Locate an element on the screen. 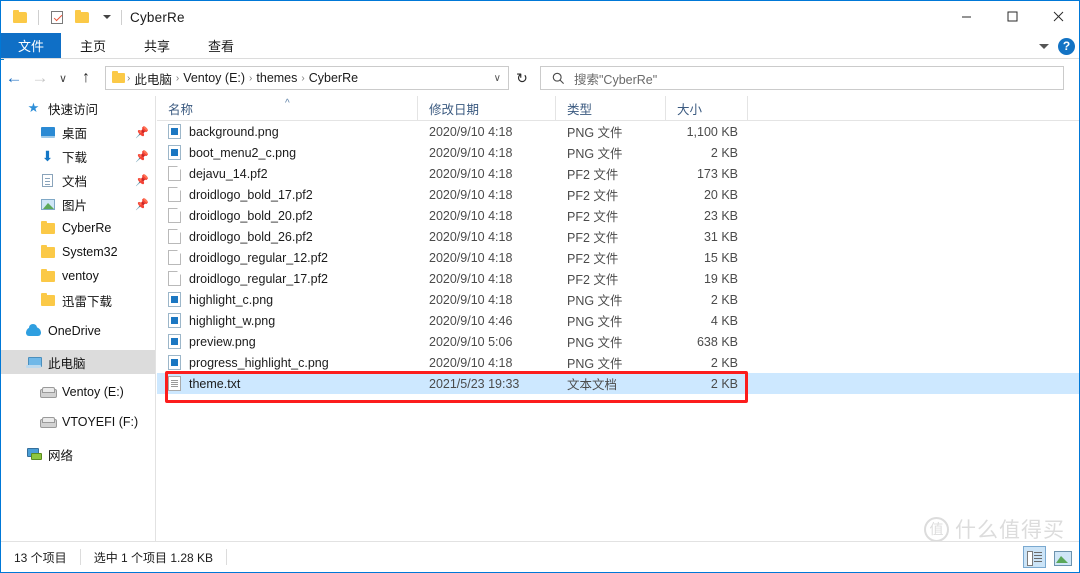  sidebar-item-network: 网络 is located at coordinates (78, 454).